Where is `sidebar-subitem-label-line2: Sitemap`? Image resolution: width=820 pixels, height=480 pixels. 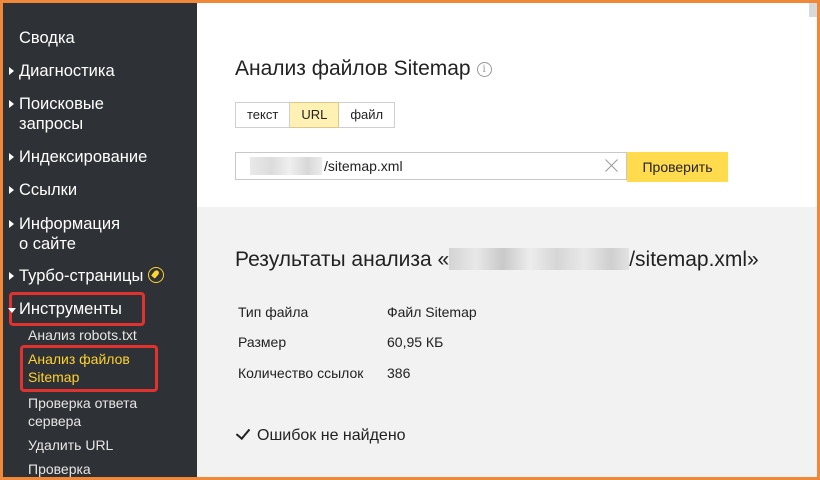
sidebar-subitem-label-line2: Sitemap is located at coordinates (54, 377).